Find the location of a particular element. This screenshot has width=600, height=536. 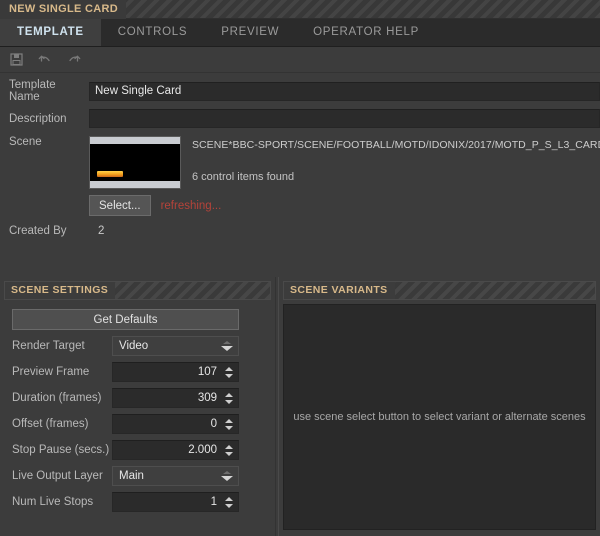

template-name-label: Template Name is located at coordinates (32, 91).